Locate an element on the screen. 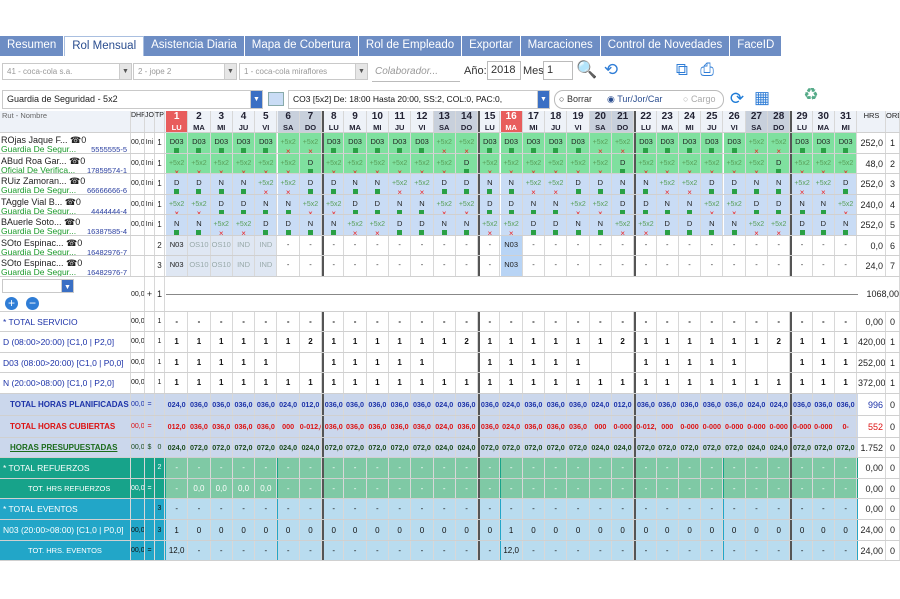  day-header-31: 31 MI is located at coordinates (846, 121).